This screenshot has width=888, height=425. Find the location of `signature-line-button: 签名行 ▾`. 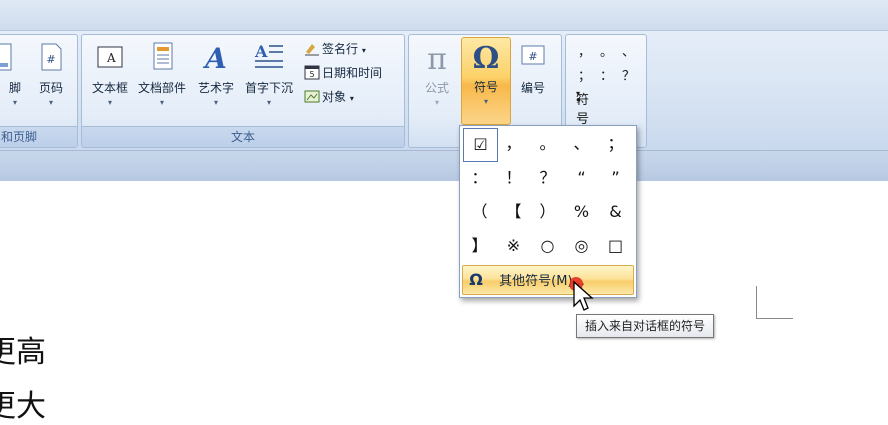

signature-line-button: 签名行 ▾ is located at coordinates (335, 49).